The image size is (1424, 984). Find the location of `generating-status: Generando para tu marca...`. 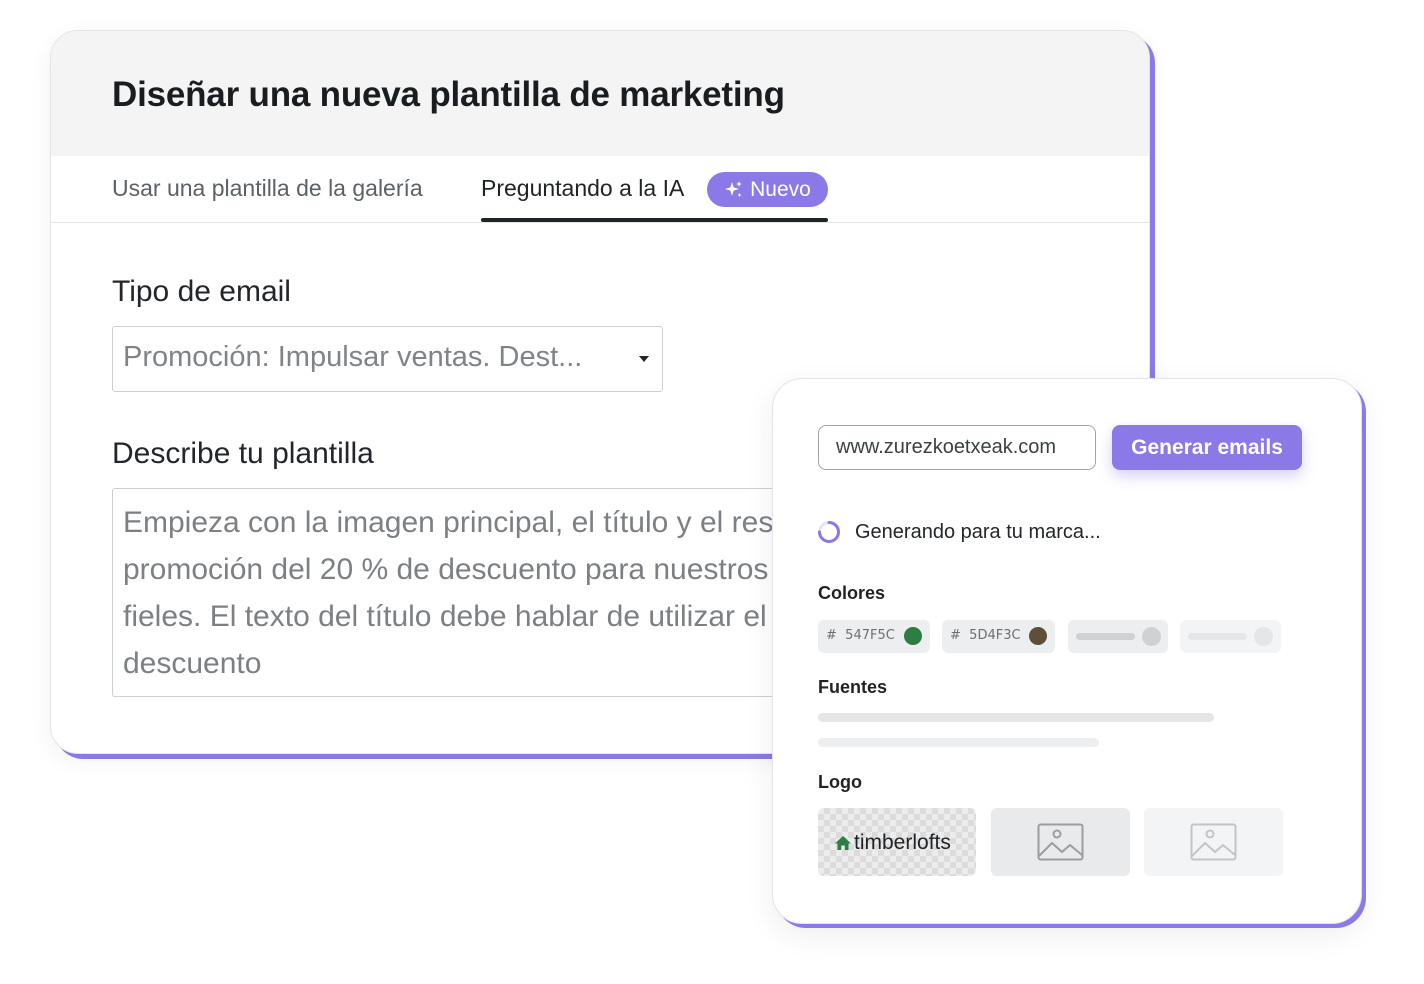

generating-status: Generando para tu marca... is located at coordinates (978, 532).